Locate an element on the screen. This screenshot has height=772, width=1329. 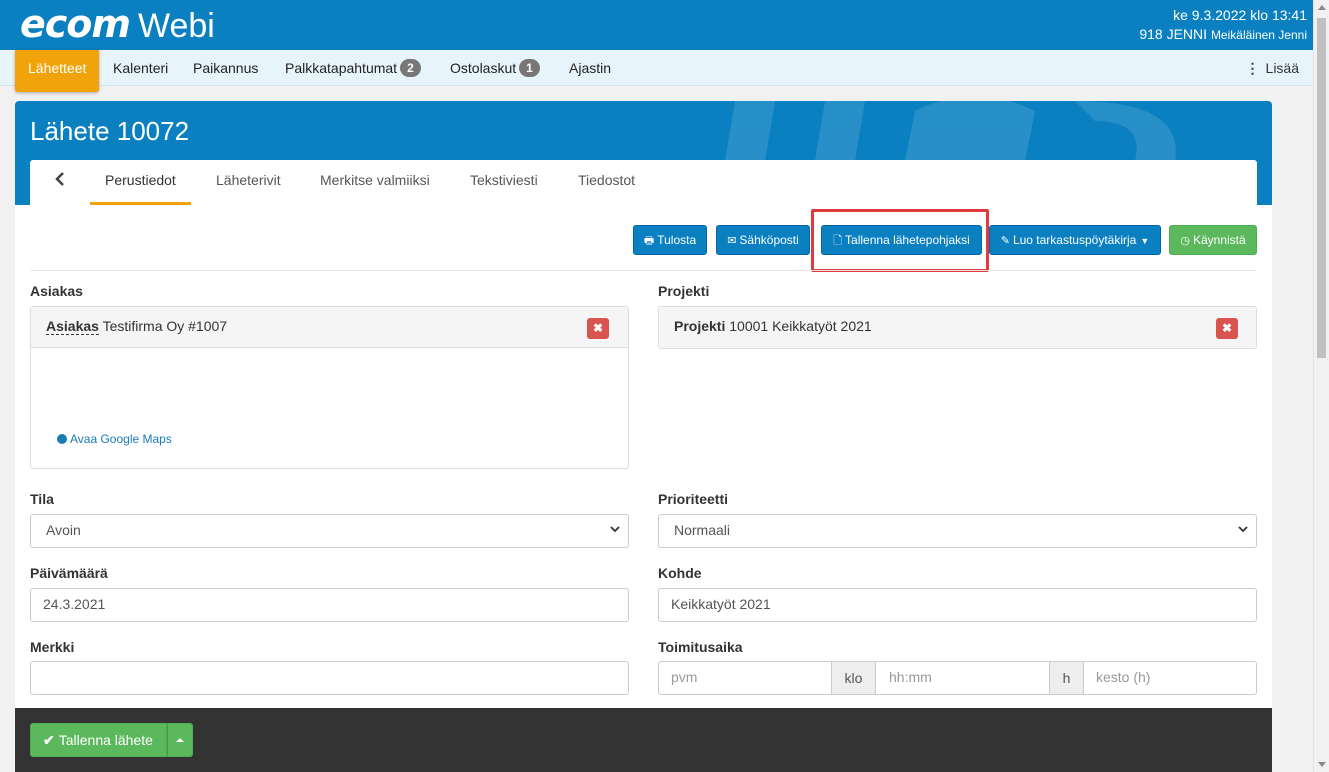
start-label: Käynnistä is located at coordinates (1219, 240).